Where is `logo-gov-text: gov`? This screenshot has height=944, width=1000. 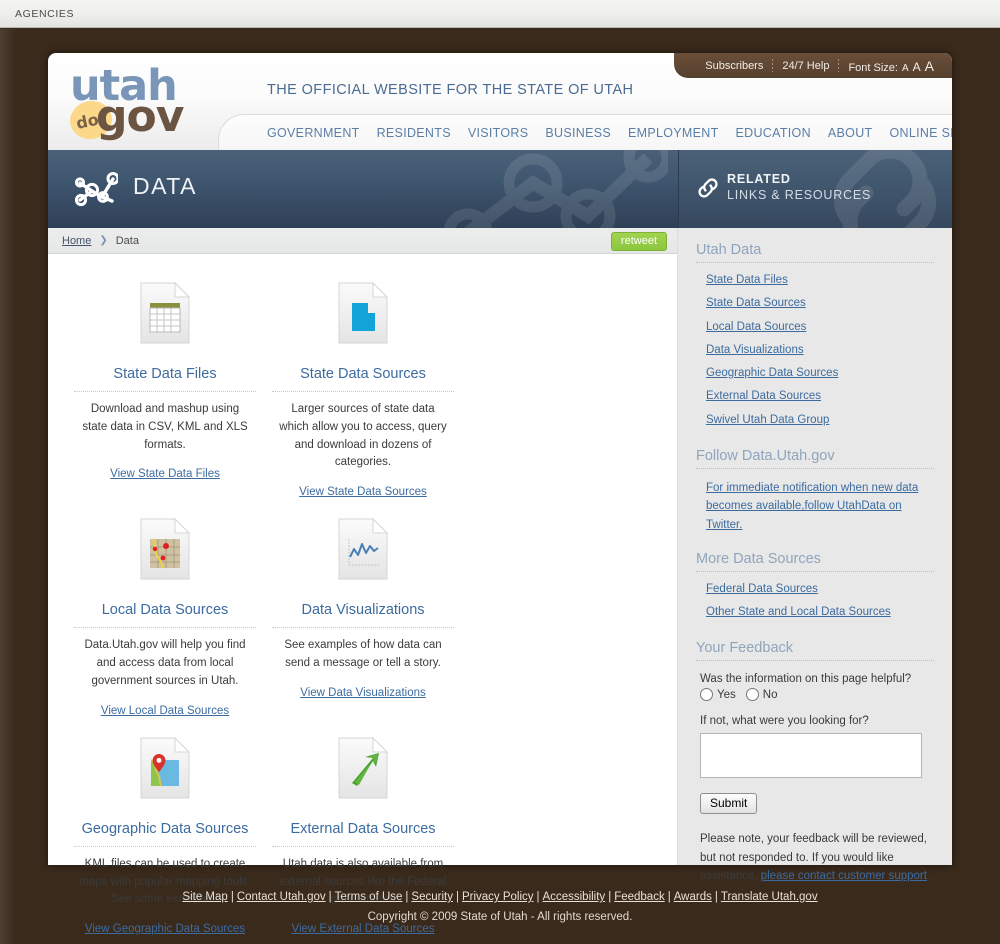
logo-gov-text: gov is located at coordinates (140, 116).